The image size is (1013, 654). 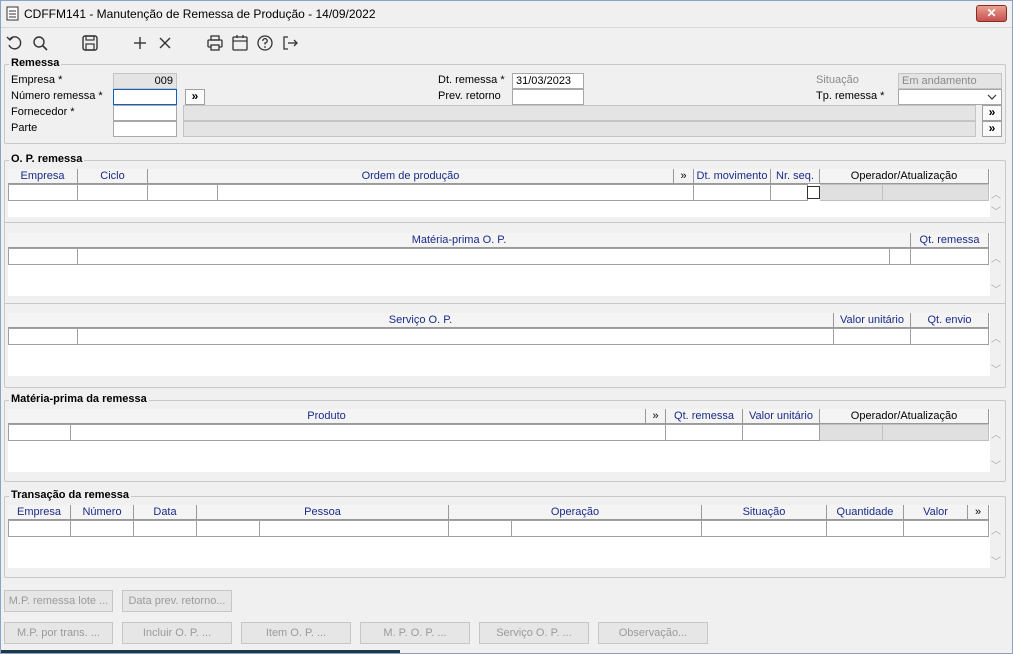 I want to click on mr-col-qt: Qt. remessa, so click(x=704, y=416).